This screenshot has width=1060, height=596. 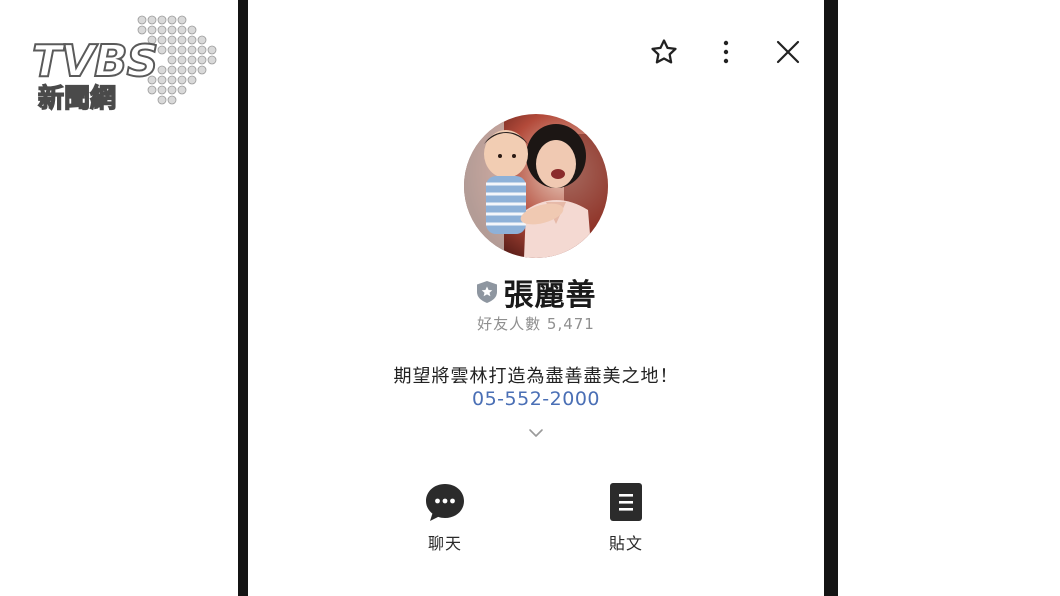 What do you see at coordinates (77, 98) in the screenshot?
I see `tvbs-subtitle: 新聞網` at bounding box center [77, 98].